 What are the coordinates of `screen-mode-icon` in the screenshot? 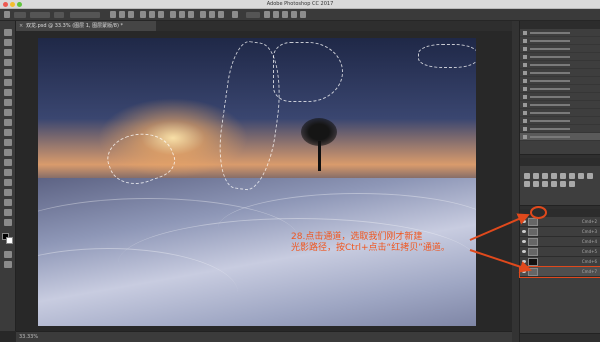 It's located at (8, 264).